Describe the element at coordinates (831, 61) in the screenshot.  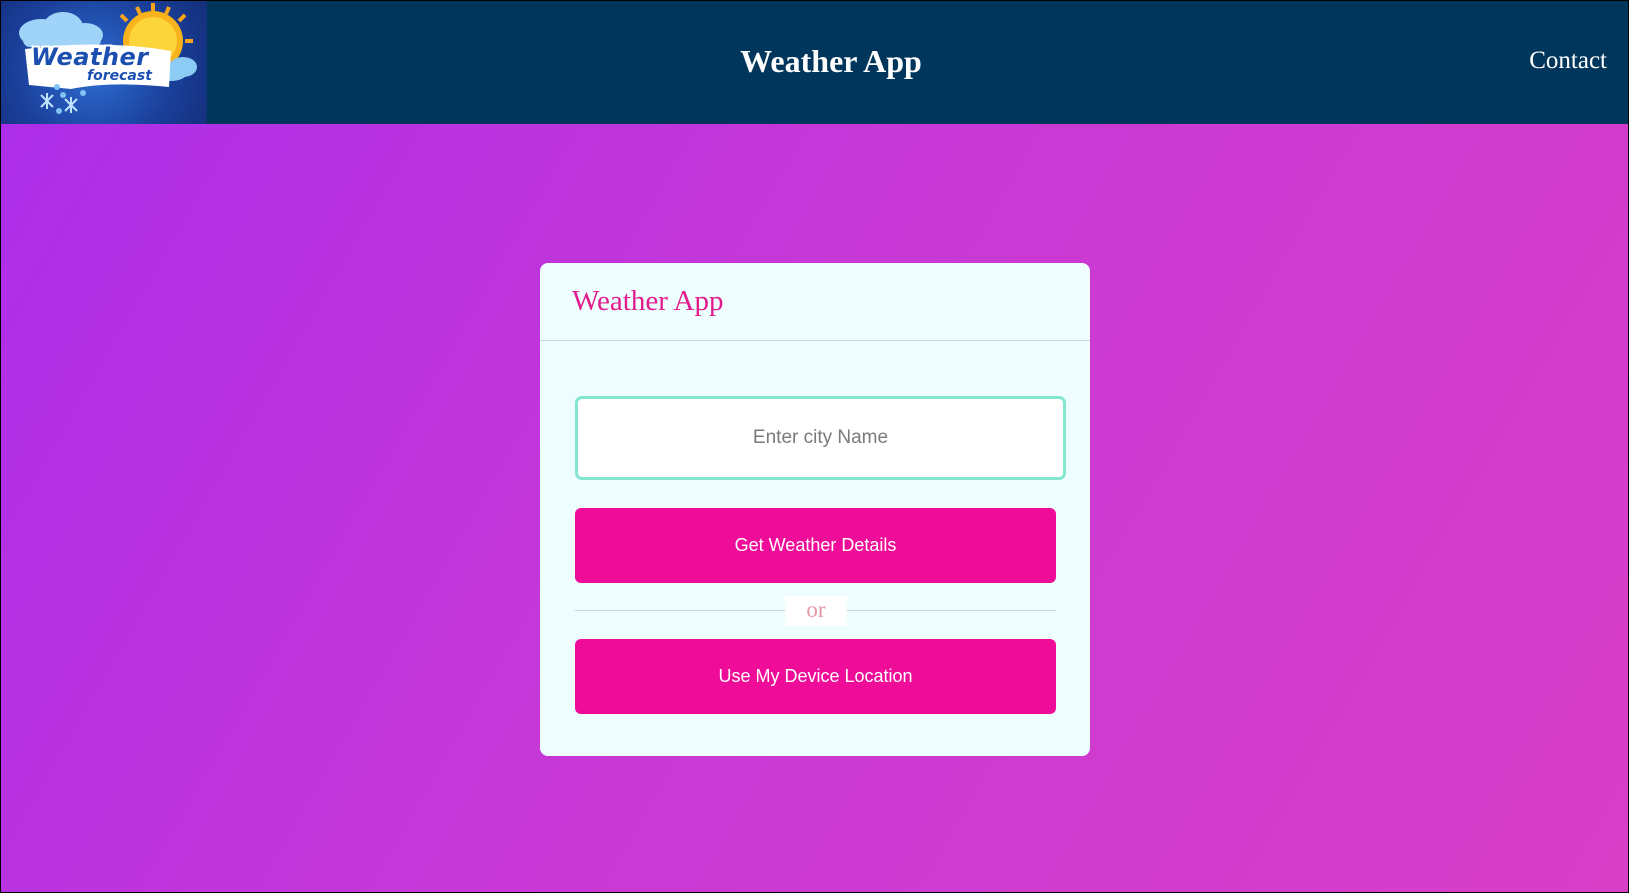
I see `page-title: Weather App` at that location.